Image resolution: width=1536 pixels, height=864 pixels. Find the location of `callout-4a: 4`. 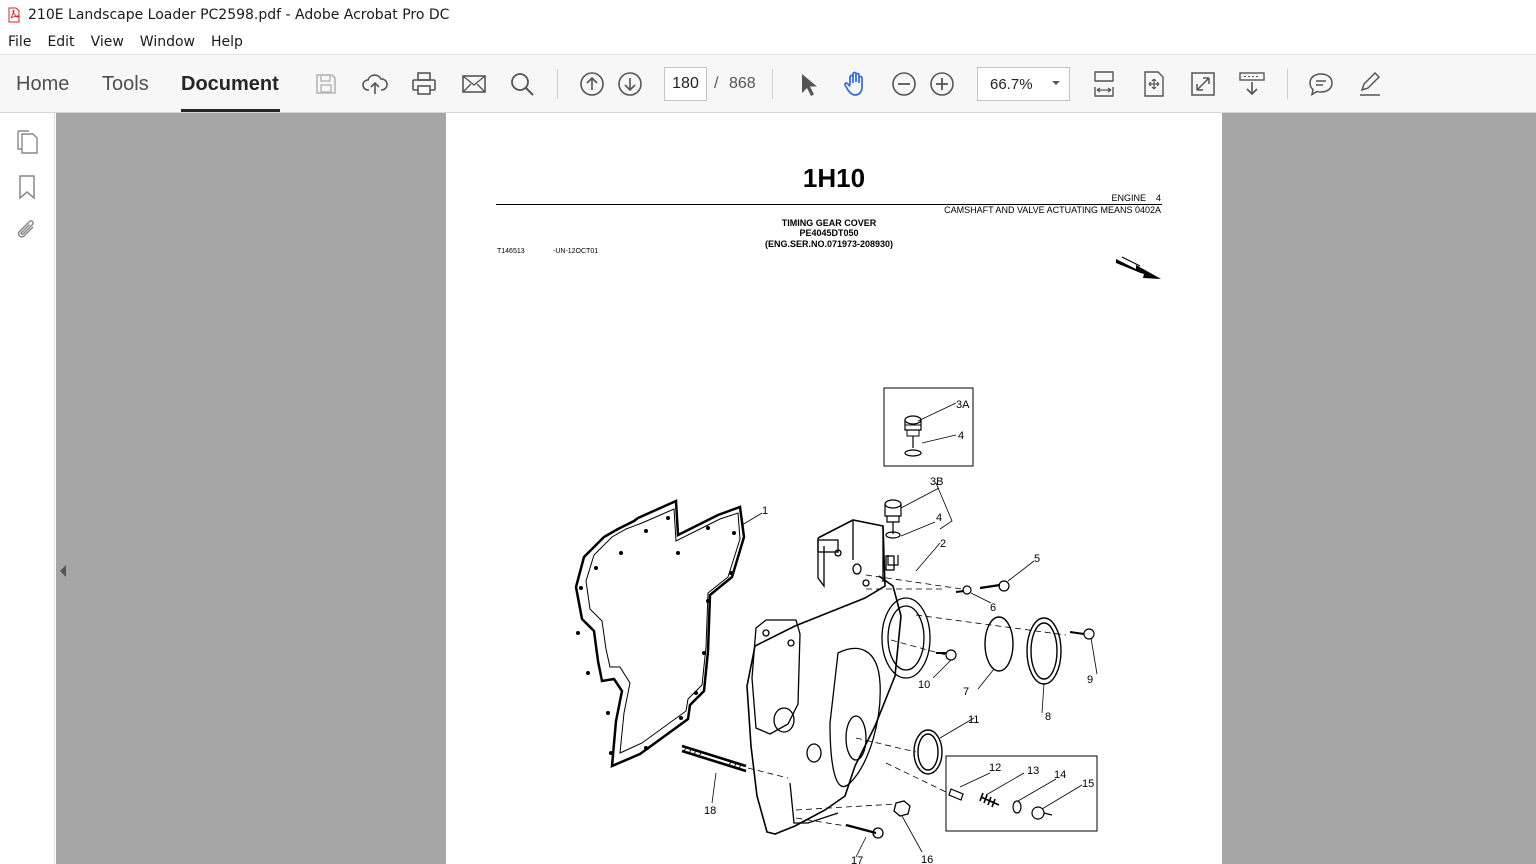

callout-4a: 4 is located at coordinates (961, 436).